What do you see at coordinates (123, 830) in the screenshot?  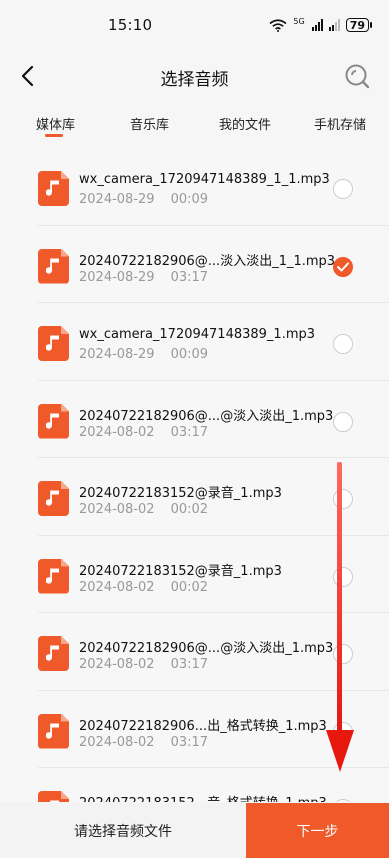 I see `select-hint: 请选择音频文件` at bounding box center [123, 830].